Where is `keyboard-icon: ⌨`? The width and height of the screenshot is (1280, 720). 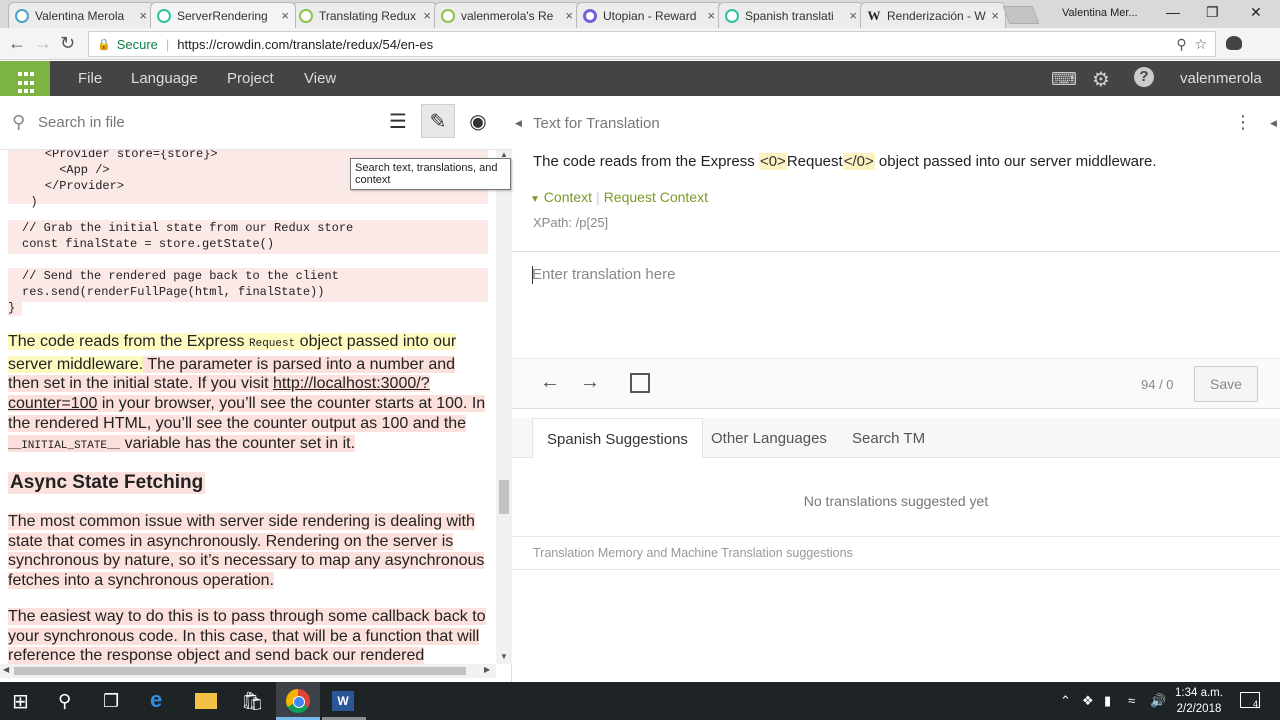 keyboard-icon: ⌨ is located at coordinates (1064, 79).